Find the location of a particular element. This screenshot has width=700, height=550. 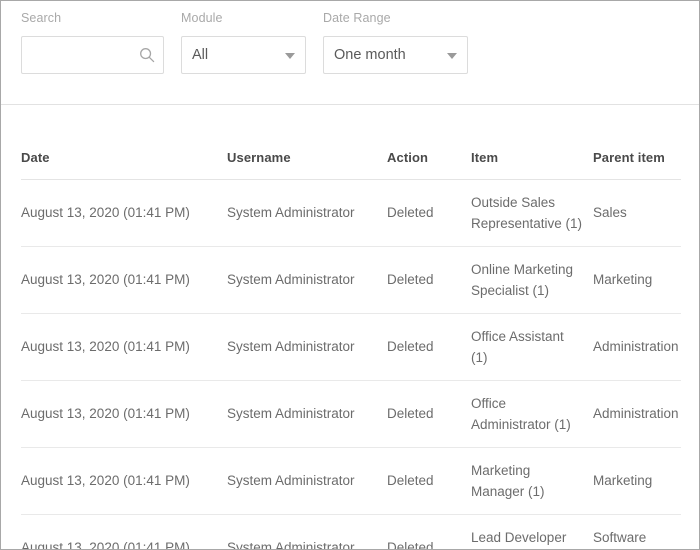

date-range-select-wrapper: One month is located at coordinates (395, 55).